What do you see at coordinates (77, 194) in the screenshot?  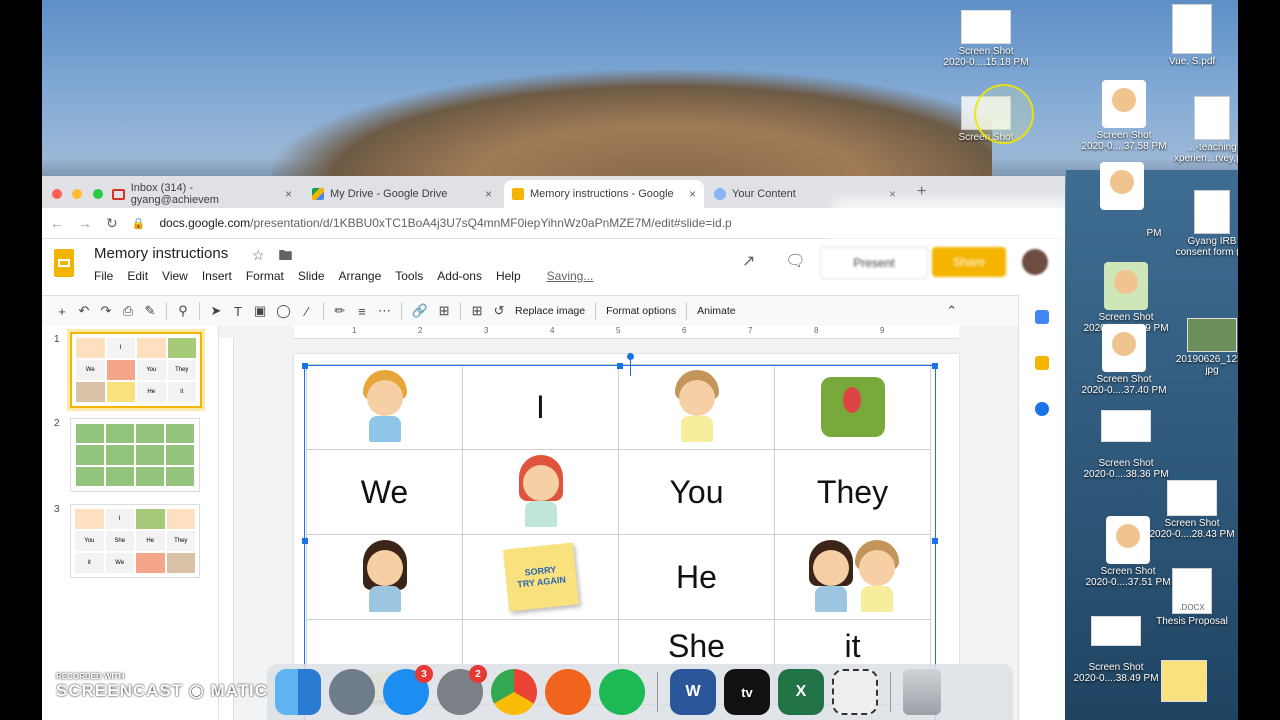 I see `minimize-window-button` at bounding box center [77, 194].